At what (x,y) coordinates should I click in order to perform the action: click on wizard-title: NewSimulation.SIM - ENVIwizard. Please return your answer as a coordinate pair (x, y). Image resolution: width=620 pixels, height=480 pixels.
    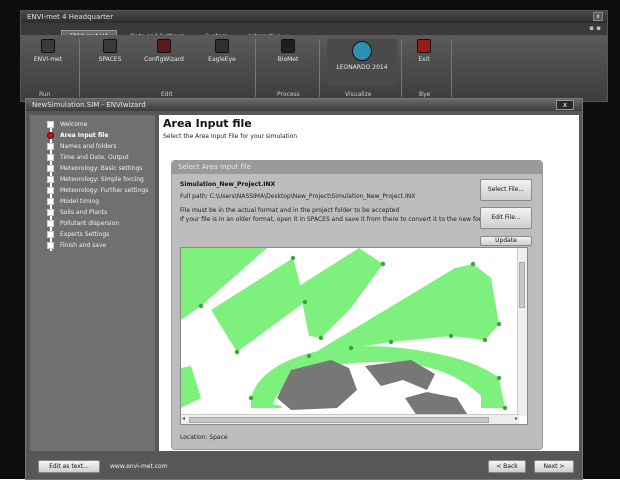
    Looking at the image, I should click on (89, 105).